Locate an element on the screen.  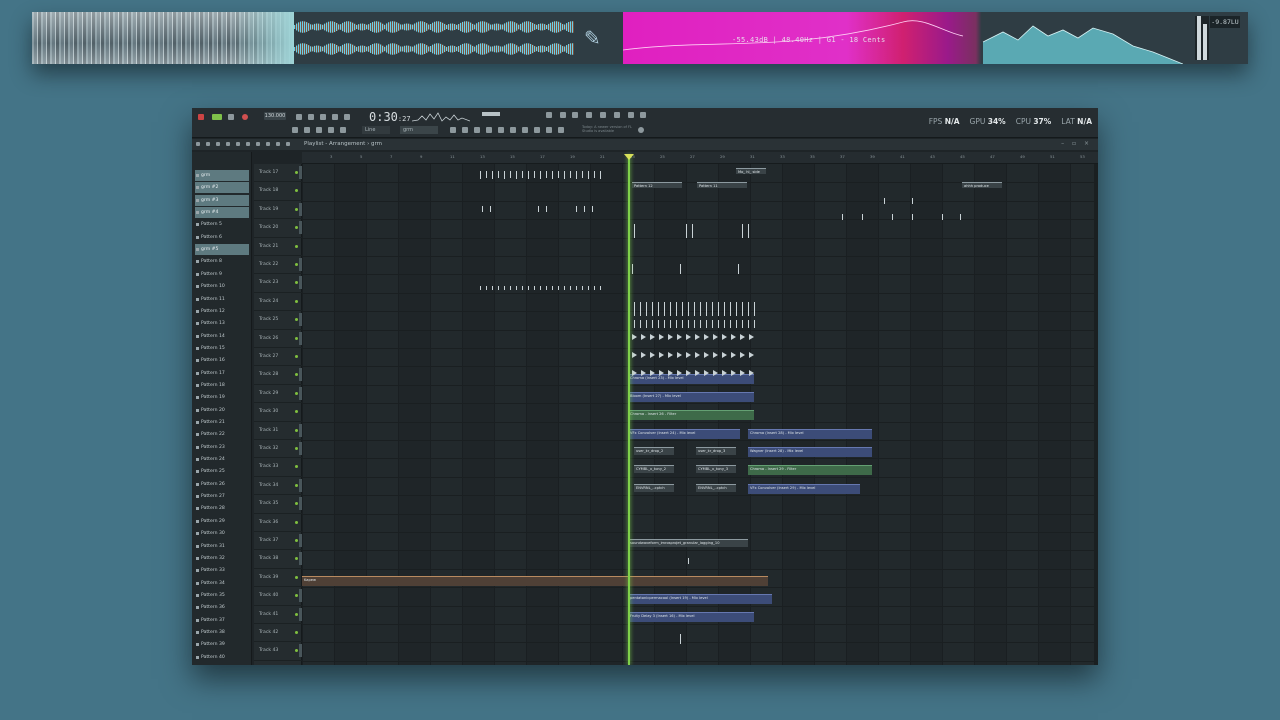
track-header: Track 26 is located at coordinates (278, 339).